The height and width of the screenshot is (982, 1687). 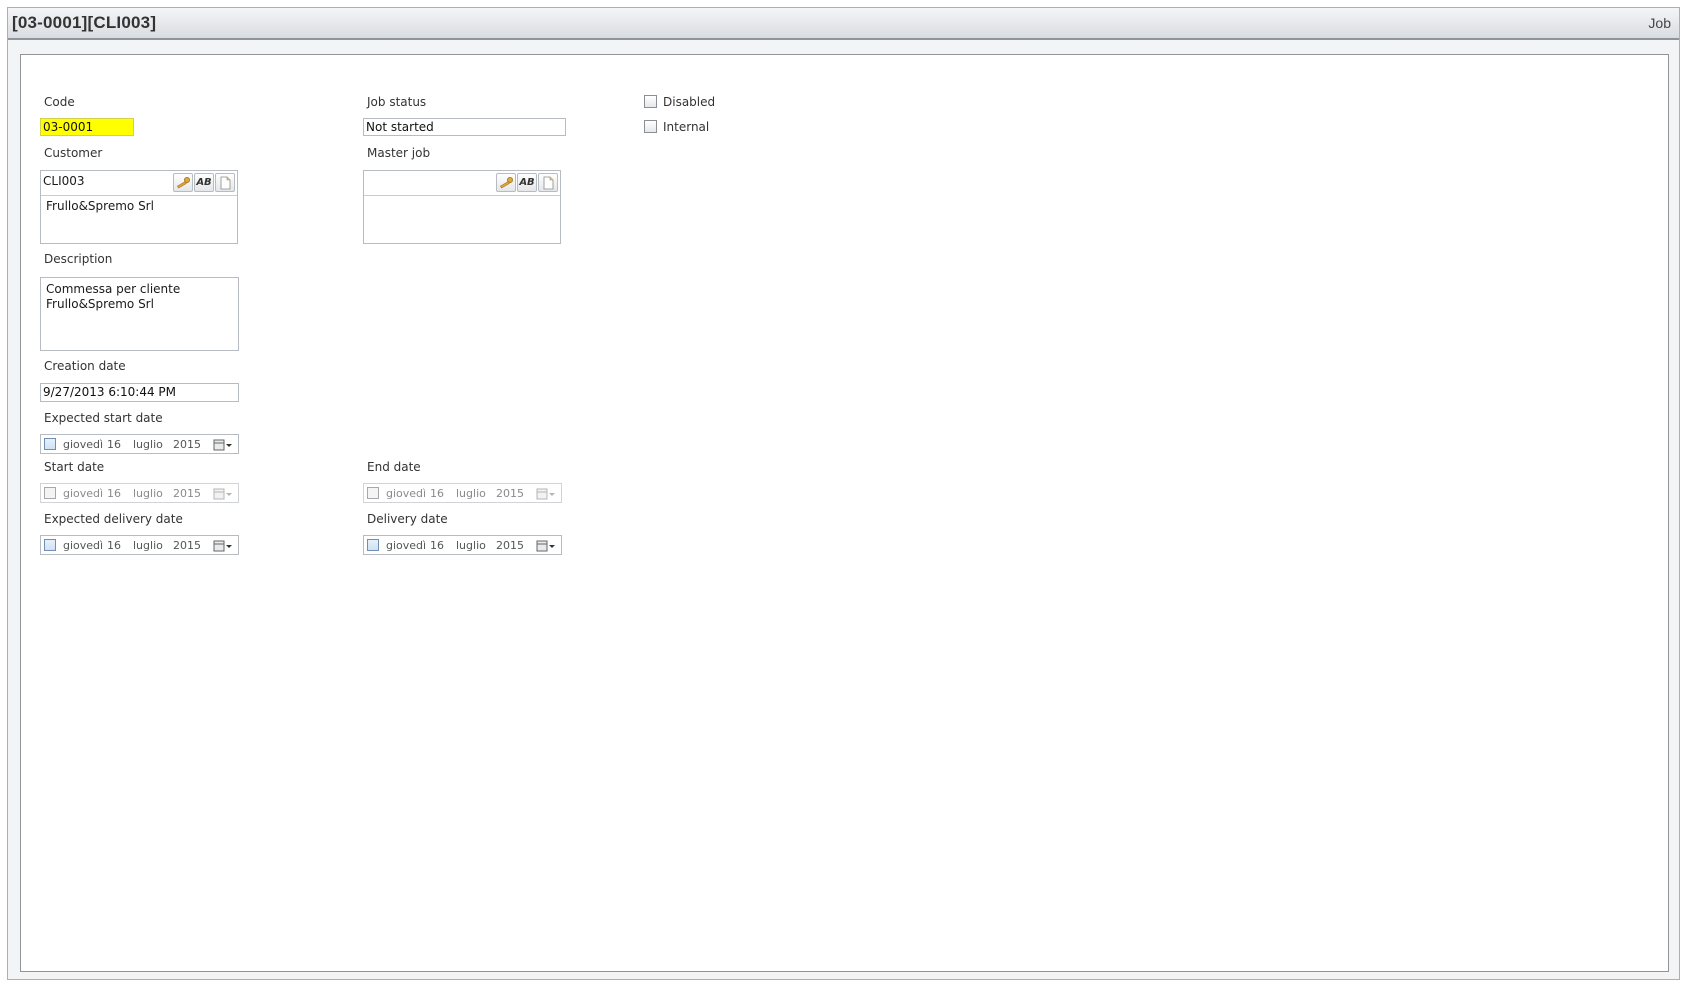 What do you see at coordinates (187, 545) in the screenshot?
I see `expected-delivery-date-year: 2015` at bounding box center [187, 545].